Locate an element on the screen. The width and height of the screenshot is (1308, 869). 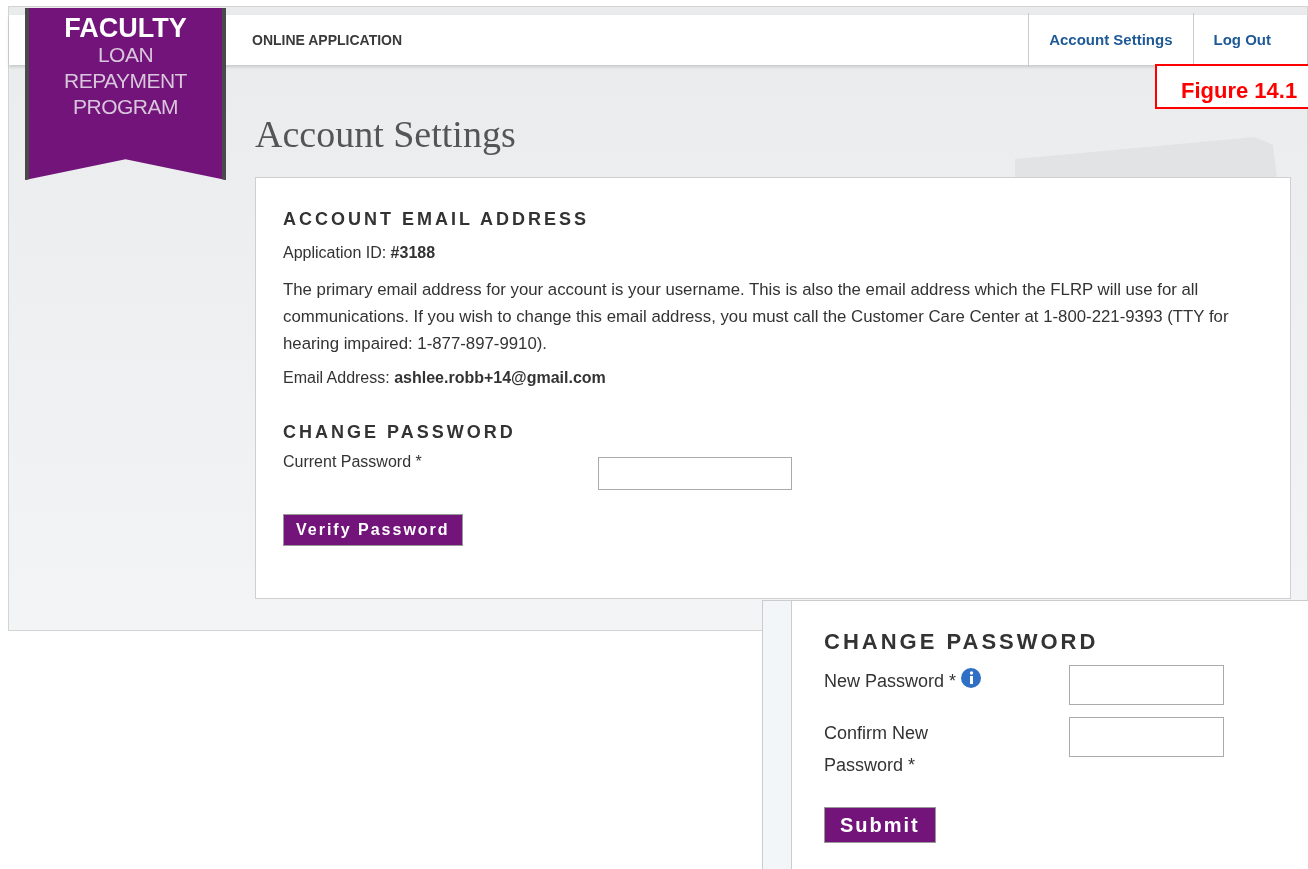
field-label: Current Password * is located at coordinates (353, 462).